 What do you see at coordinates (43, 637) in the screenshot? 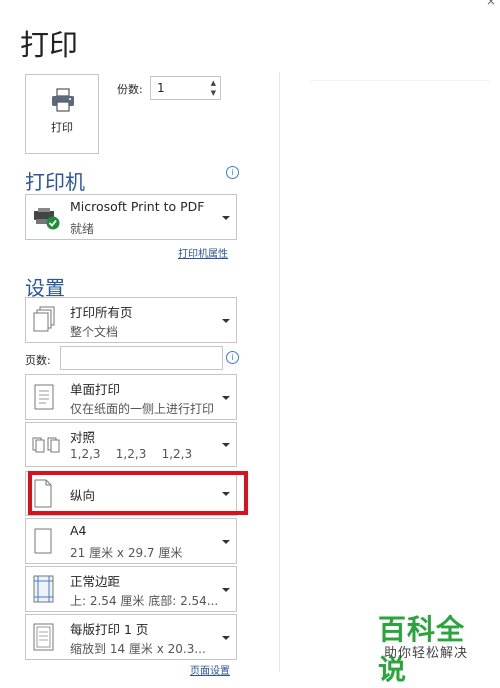
I see `pages-per-sheet-icon` at bounding box center [43, 637].